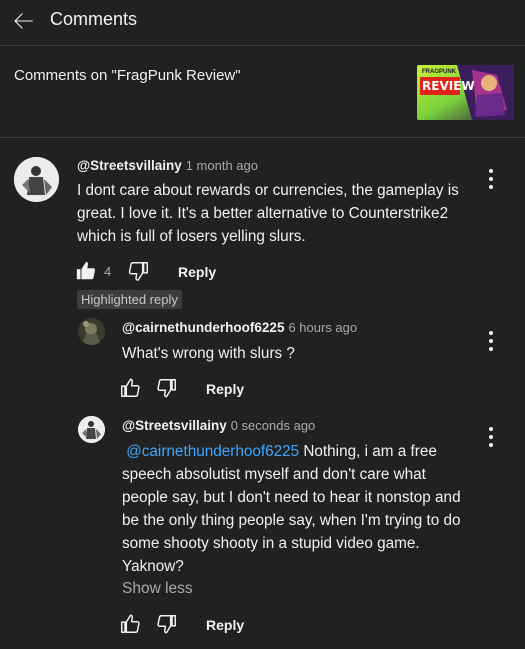 The image size is (525, 649). I want to click on like-count: 4, so click(108, 271).